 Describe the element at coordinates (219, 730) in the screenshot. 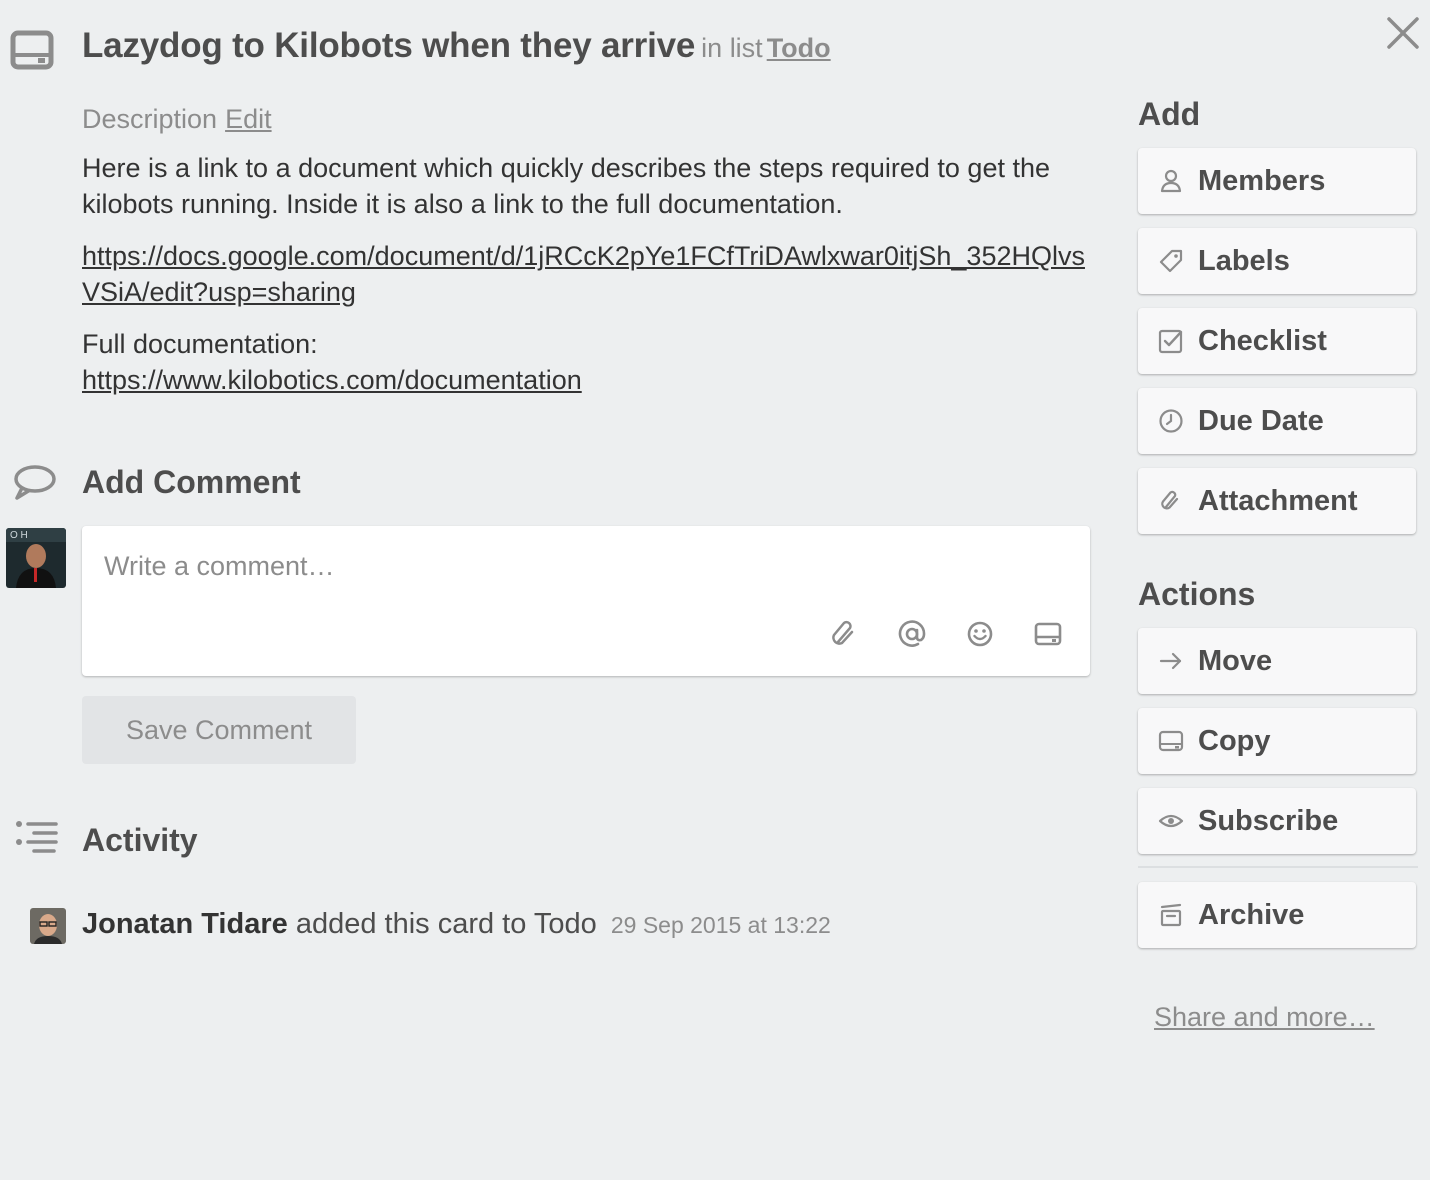

I see `save-comment-button: Save Comment` at that location.